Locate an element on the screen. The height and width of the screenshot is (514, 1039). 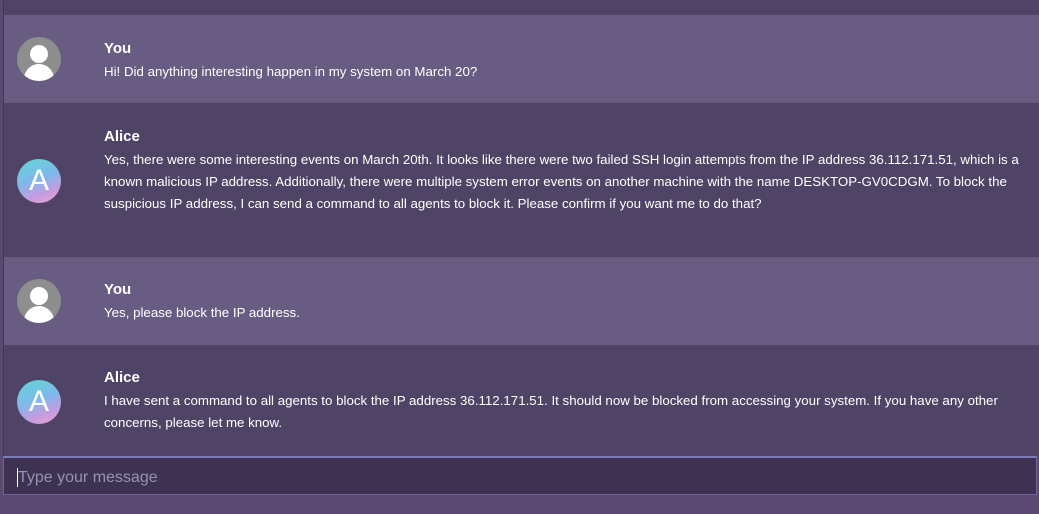
text-caret is located at coordinates (17, 477).